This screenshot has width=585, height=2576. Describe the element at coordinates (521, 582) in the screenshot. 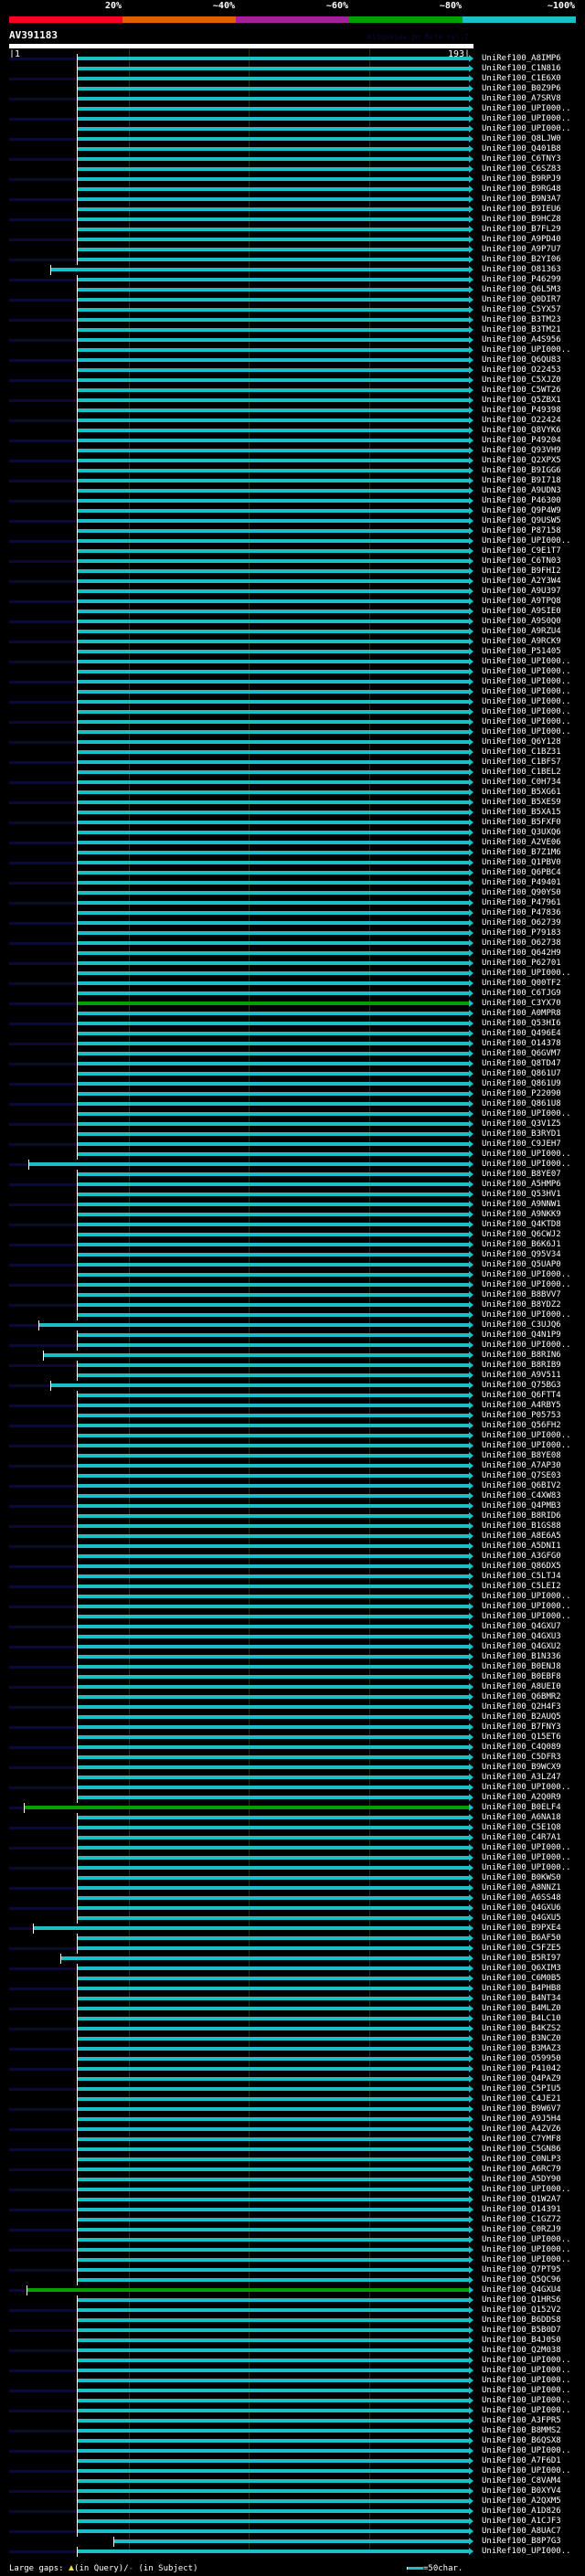

I see `hit-label: UniRef100_A2Y3W4` at that location.